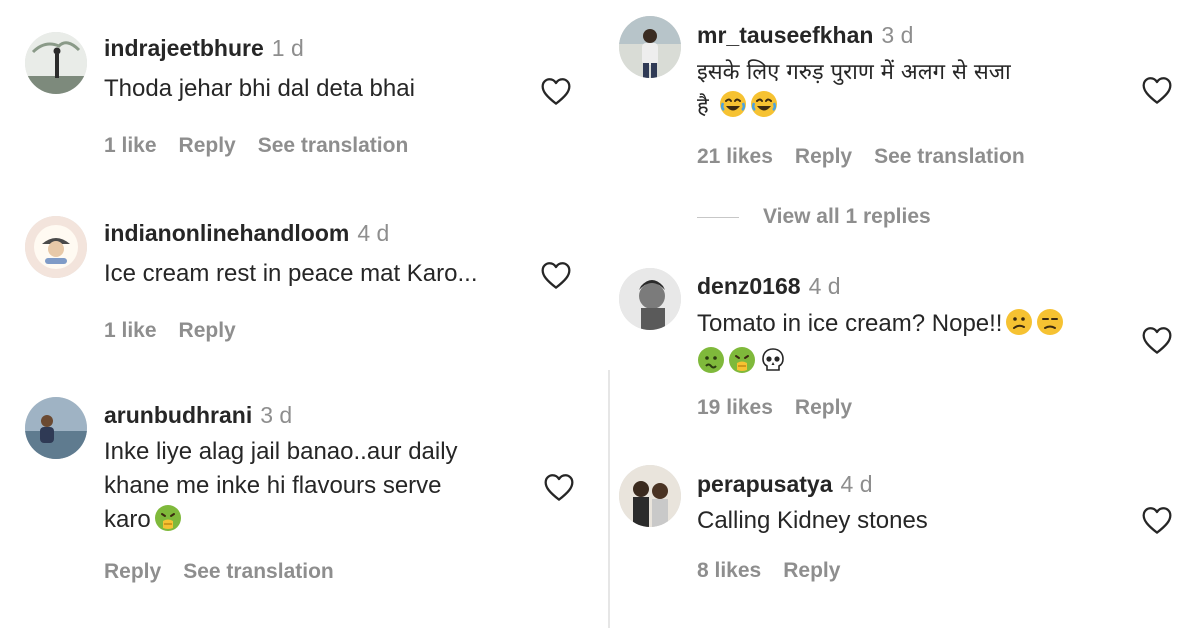 This screenshot has height=628, width=1200. I want to click on comment-username: mr_tauseefkhan, so click(785, 35).